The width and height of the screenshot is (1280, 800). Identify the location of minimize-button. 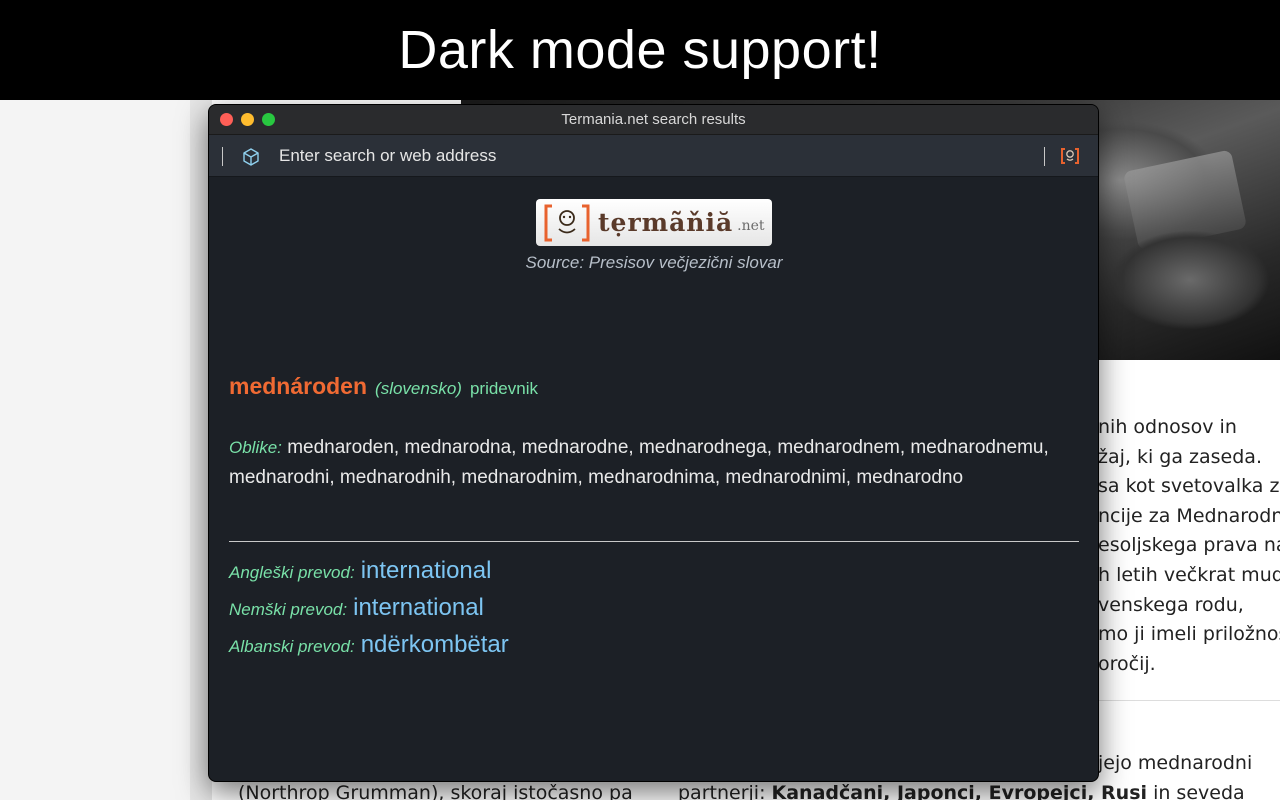
(247, 119).